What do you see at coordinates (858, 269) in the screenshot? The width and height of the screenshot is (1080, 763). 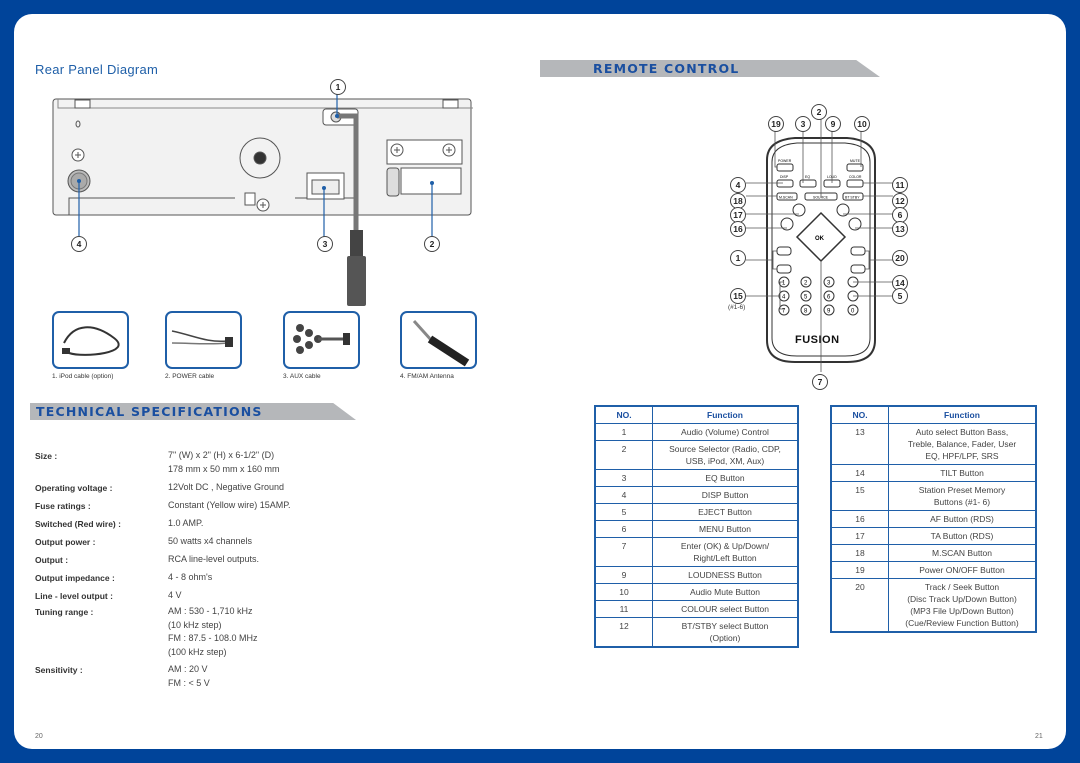 I see `track-down-button` at bounding box center [858, 269].